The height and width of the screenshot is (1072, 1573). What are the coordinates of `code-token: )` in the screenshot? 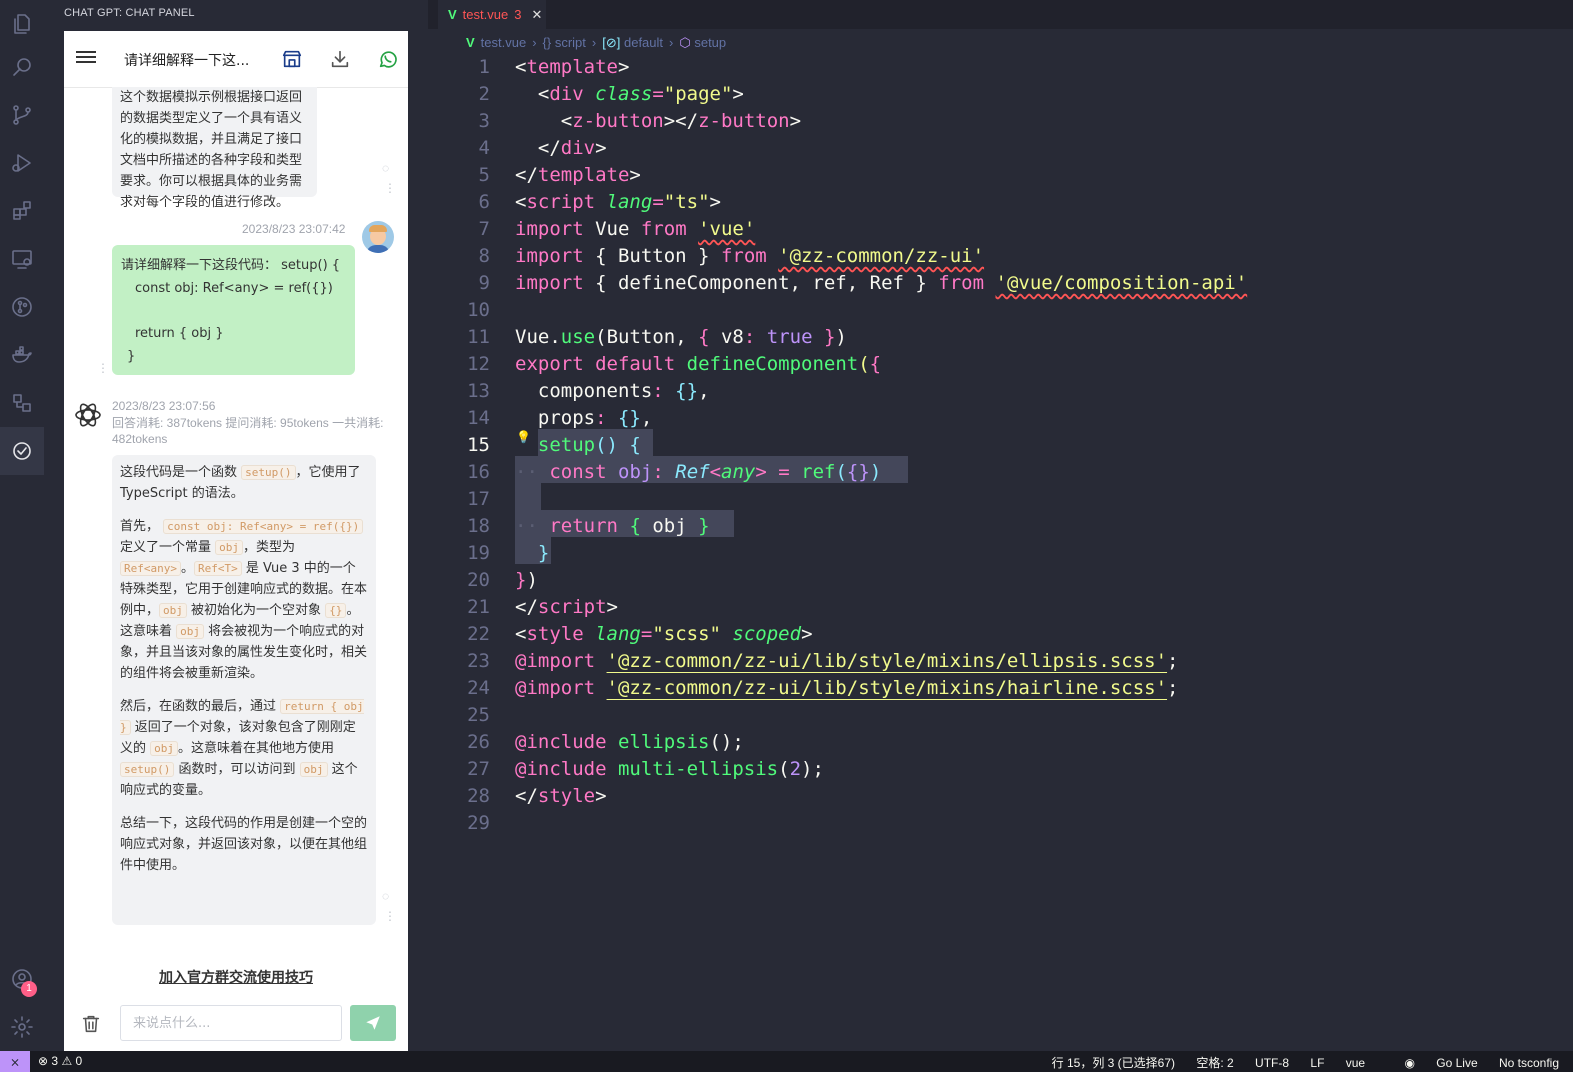 It's located at (532, 580).